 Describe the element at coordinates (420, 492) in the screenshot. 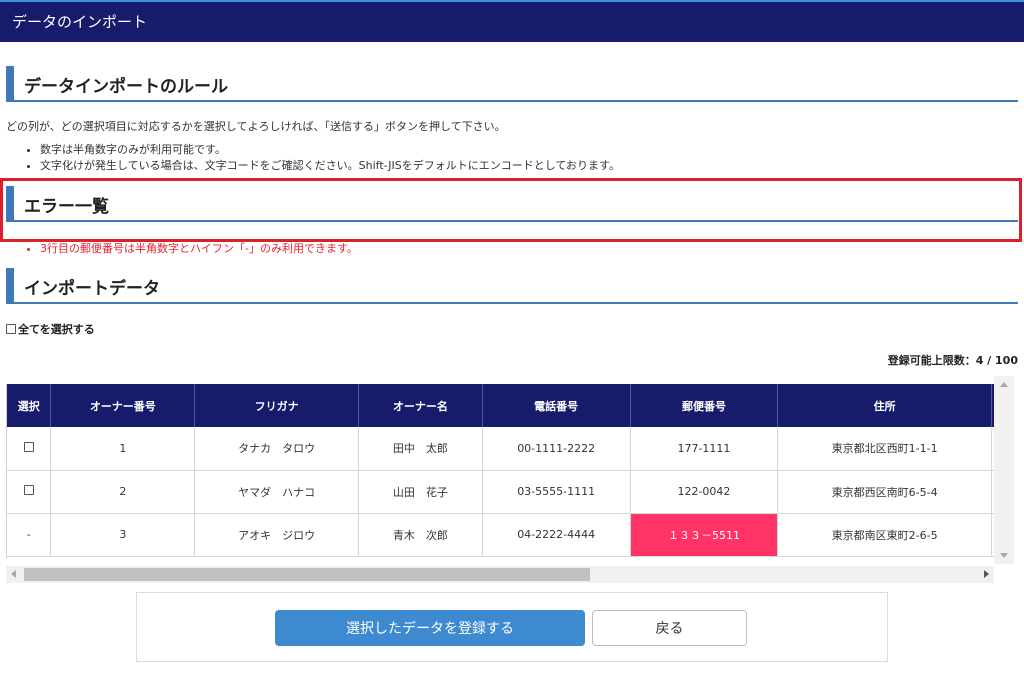

I see `owner-name-cell: 山田 花子` at that location.